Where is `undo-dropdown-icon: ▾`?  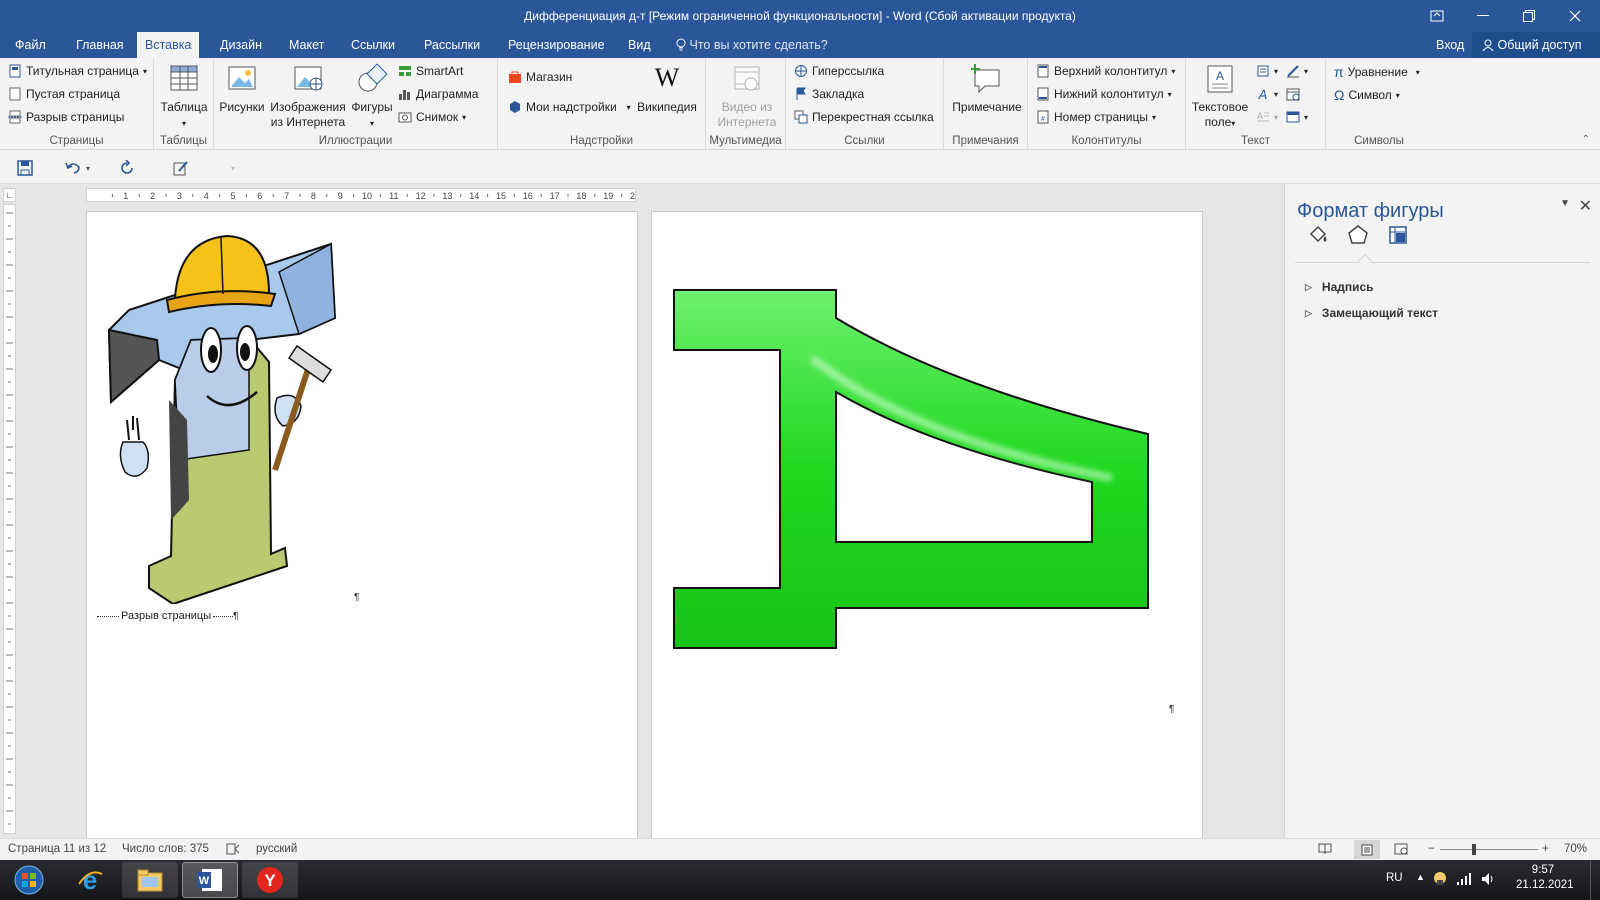
undo-dropdown-icon: ▾ is located at coordinates (88, 168).